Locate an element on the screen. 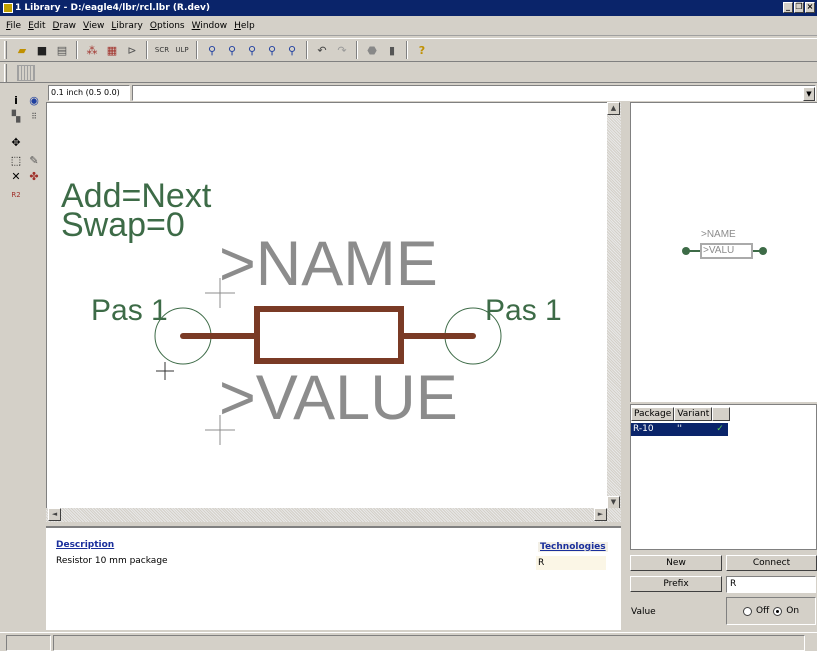  board-icon: ▦ is located at coordinates (112, 50).